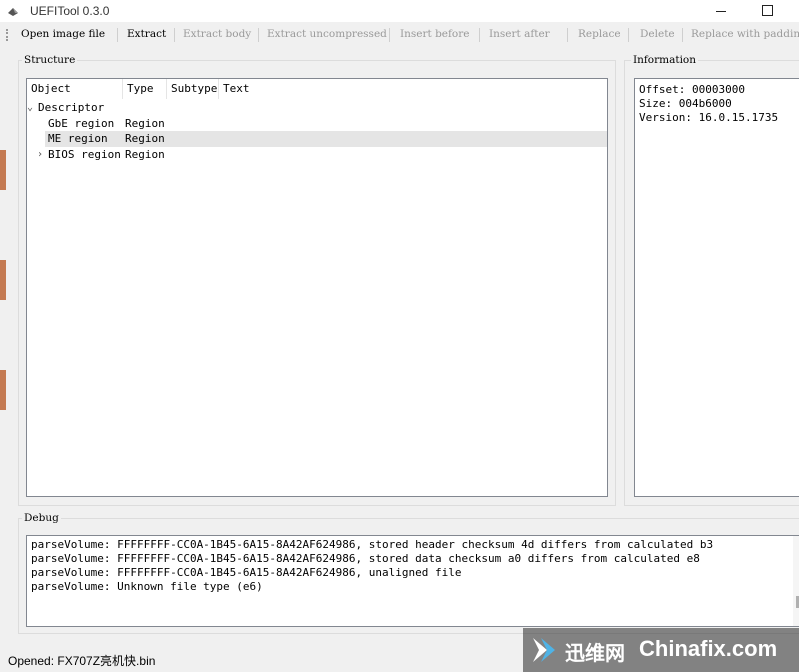 This screenshot has height=672, width=799. What do you see at coordinates (708, 648) in the screenshot?
I see `watermark-en-text: Chinafix.com` at bounding box center [708, 648].